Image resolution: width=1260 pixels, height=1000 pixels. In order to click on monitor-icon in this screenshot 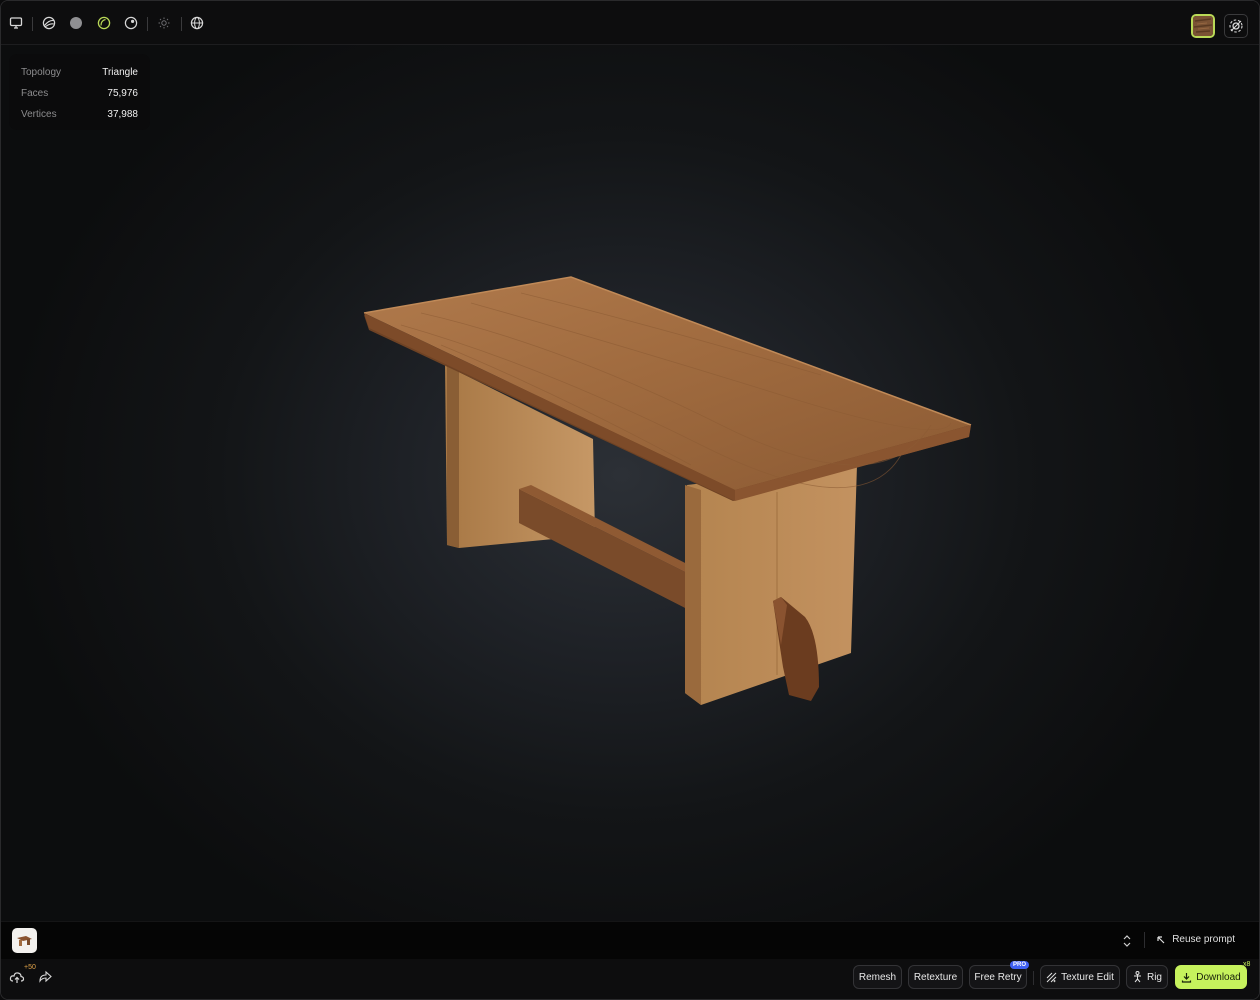, I will do `click(16, 23)`.